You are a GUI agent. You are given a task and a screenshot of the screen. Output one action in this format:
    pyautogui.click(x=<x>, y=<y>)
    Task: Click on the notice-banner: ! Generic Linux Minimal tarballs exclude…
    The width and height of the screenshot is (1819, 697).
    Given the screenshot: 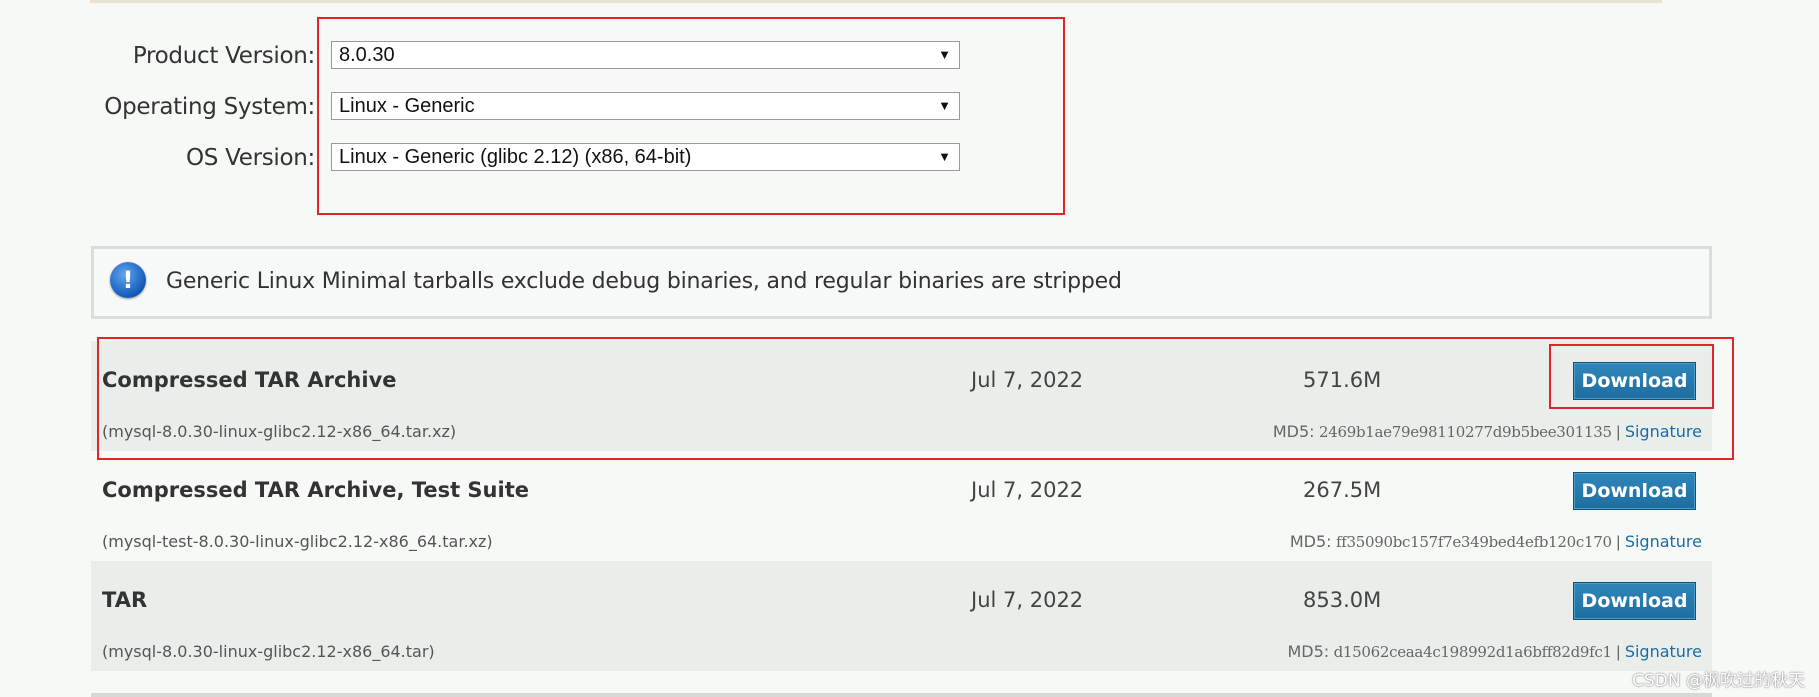 What is the action you would take?
    pyautogui.click(x=901, y=282)
    